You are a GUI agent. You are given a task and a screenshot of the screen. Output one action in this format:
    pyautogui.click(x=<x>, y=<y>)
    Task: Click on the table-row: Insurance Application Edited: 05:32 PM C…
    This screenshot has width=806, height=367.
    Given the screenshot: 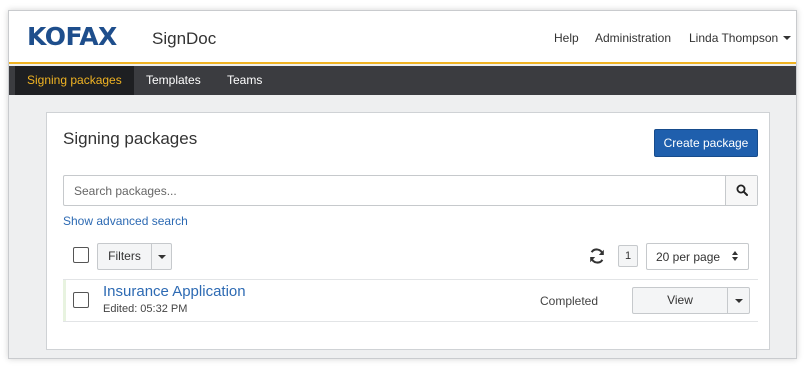 What is the action you would take?
    pyautogui.click(x=410, y=300)
    